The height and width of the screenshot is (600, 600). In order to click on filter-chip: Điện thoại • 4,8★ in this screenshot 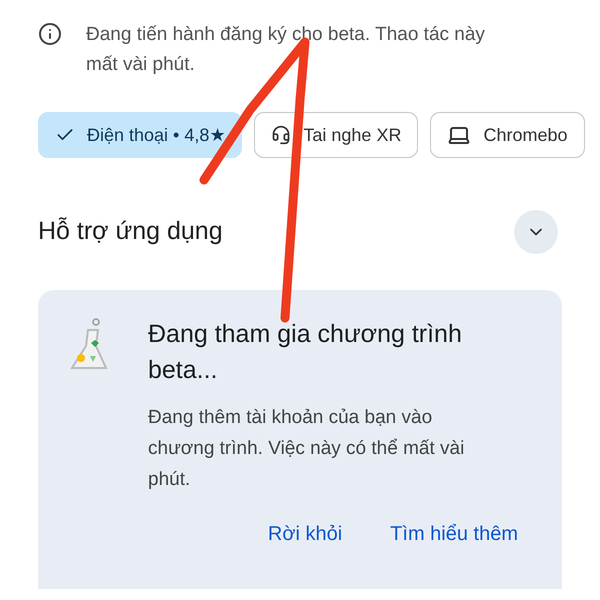, I will do `click(140, 135)`.